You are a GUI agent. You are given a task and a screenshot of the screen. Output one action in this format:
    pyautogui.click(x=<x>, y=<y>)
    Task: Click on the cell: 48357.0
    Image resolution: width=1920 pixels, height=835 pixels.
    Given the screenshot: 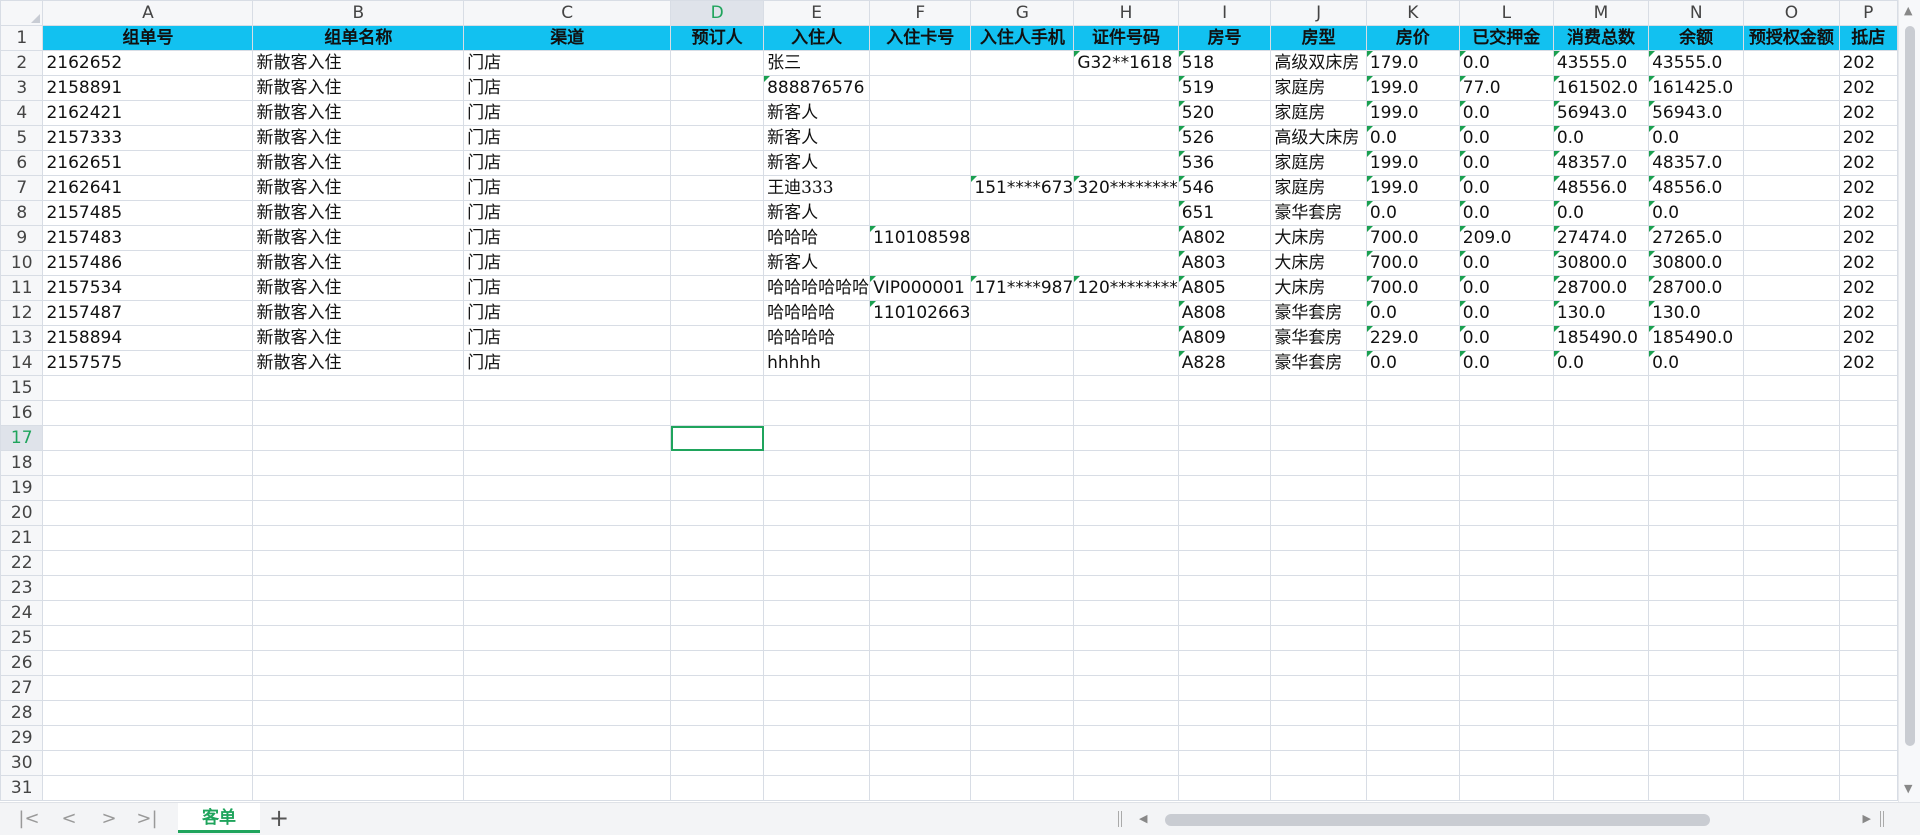 What is the action you would take?
    pyautogui.click(x=1601, y=163)
    